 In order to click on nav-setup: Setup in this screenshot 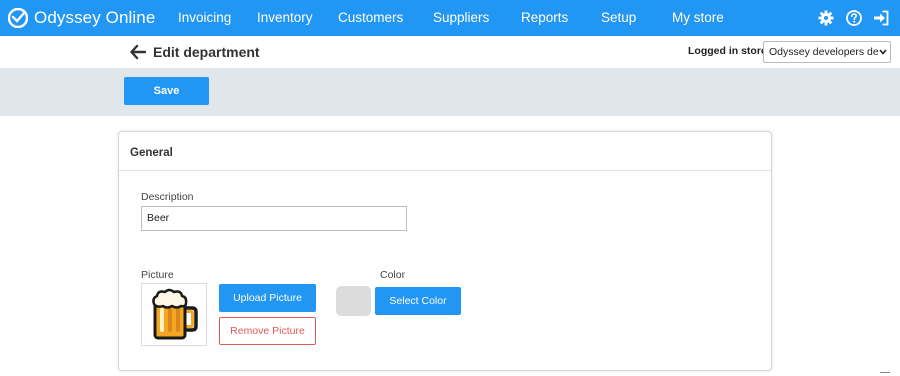, I will do `click(618, 18)`.